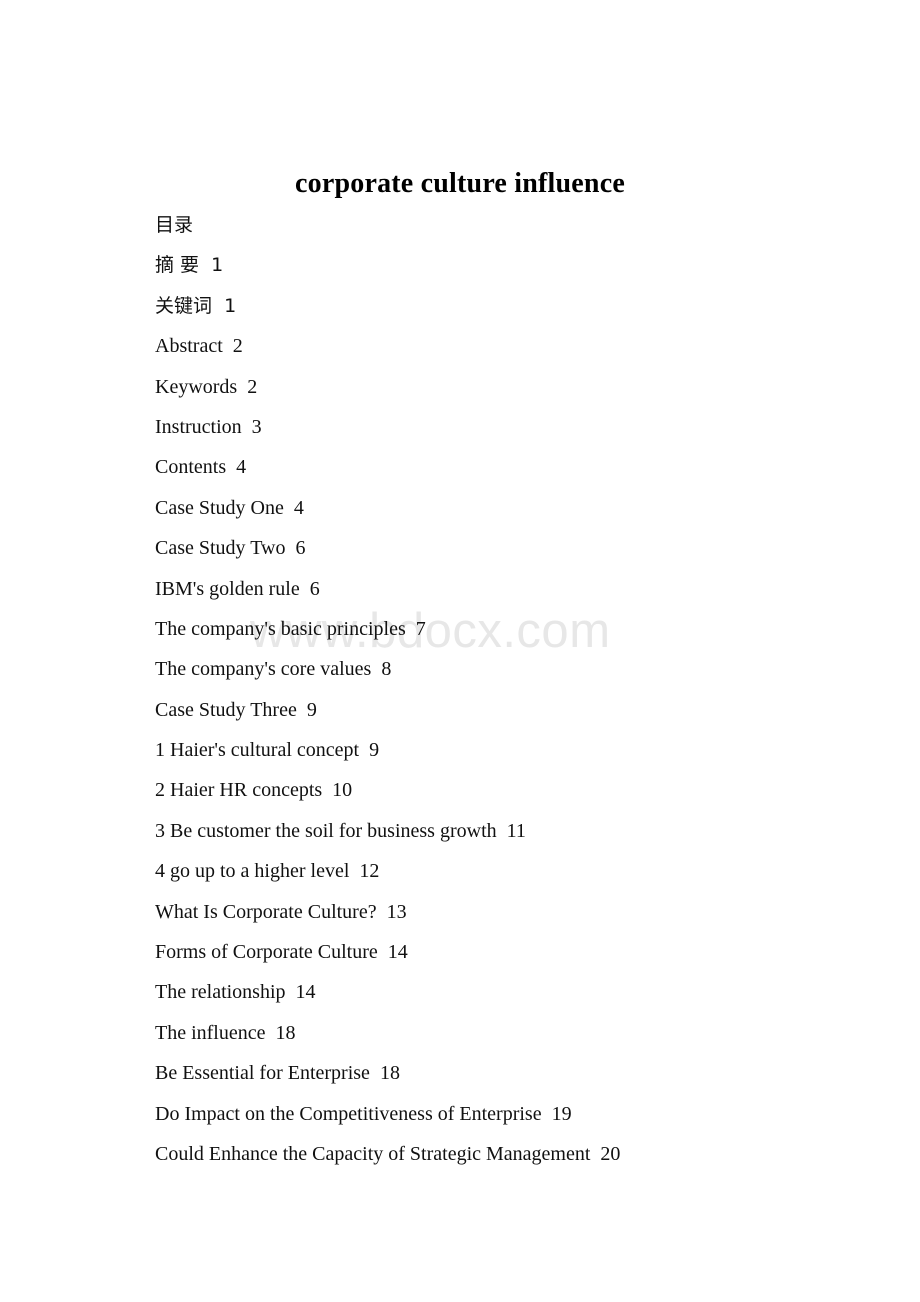 The width and height of the screenshot is (920, 1302). I want to click on toc-entry-page-number: 10, so click(342, 790).